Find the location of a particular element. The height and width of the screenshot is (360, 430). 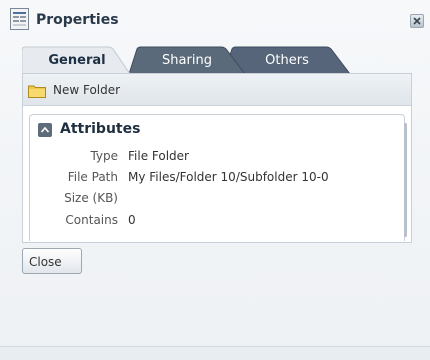

folder-name: New Folder is located at coordinates (87, 90).